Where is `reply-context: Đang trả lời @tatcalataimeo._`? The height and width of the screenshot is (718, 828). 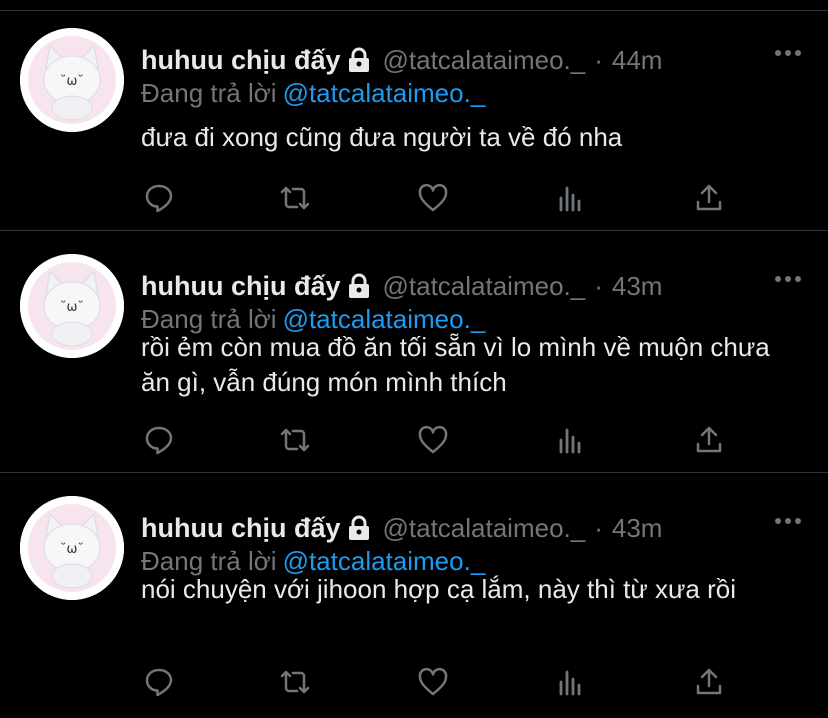
reply-context: Đang trả lời @tatcalataimeo._ is located at coordinates (313, 93).